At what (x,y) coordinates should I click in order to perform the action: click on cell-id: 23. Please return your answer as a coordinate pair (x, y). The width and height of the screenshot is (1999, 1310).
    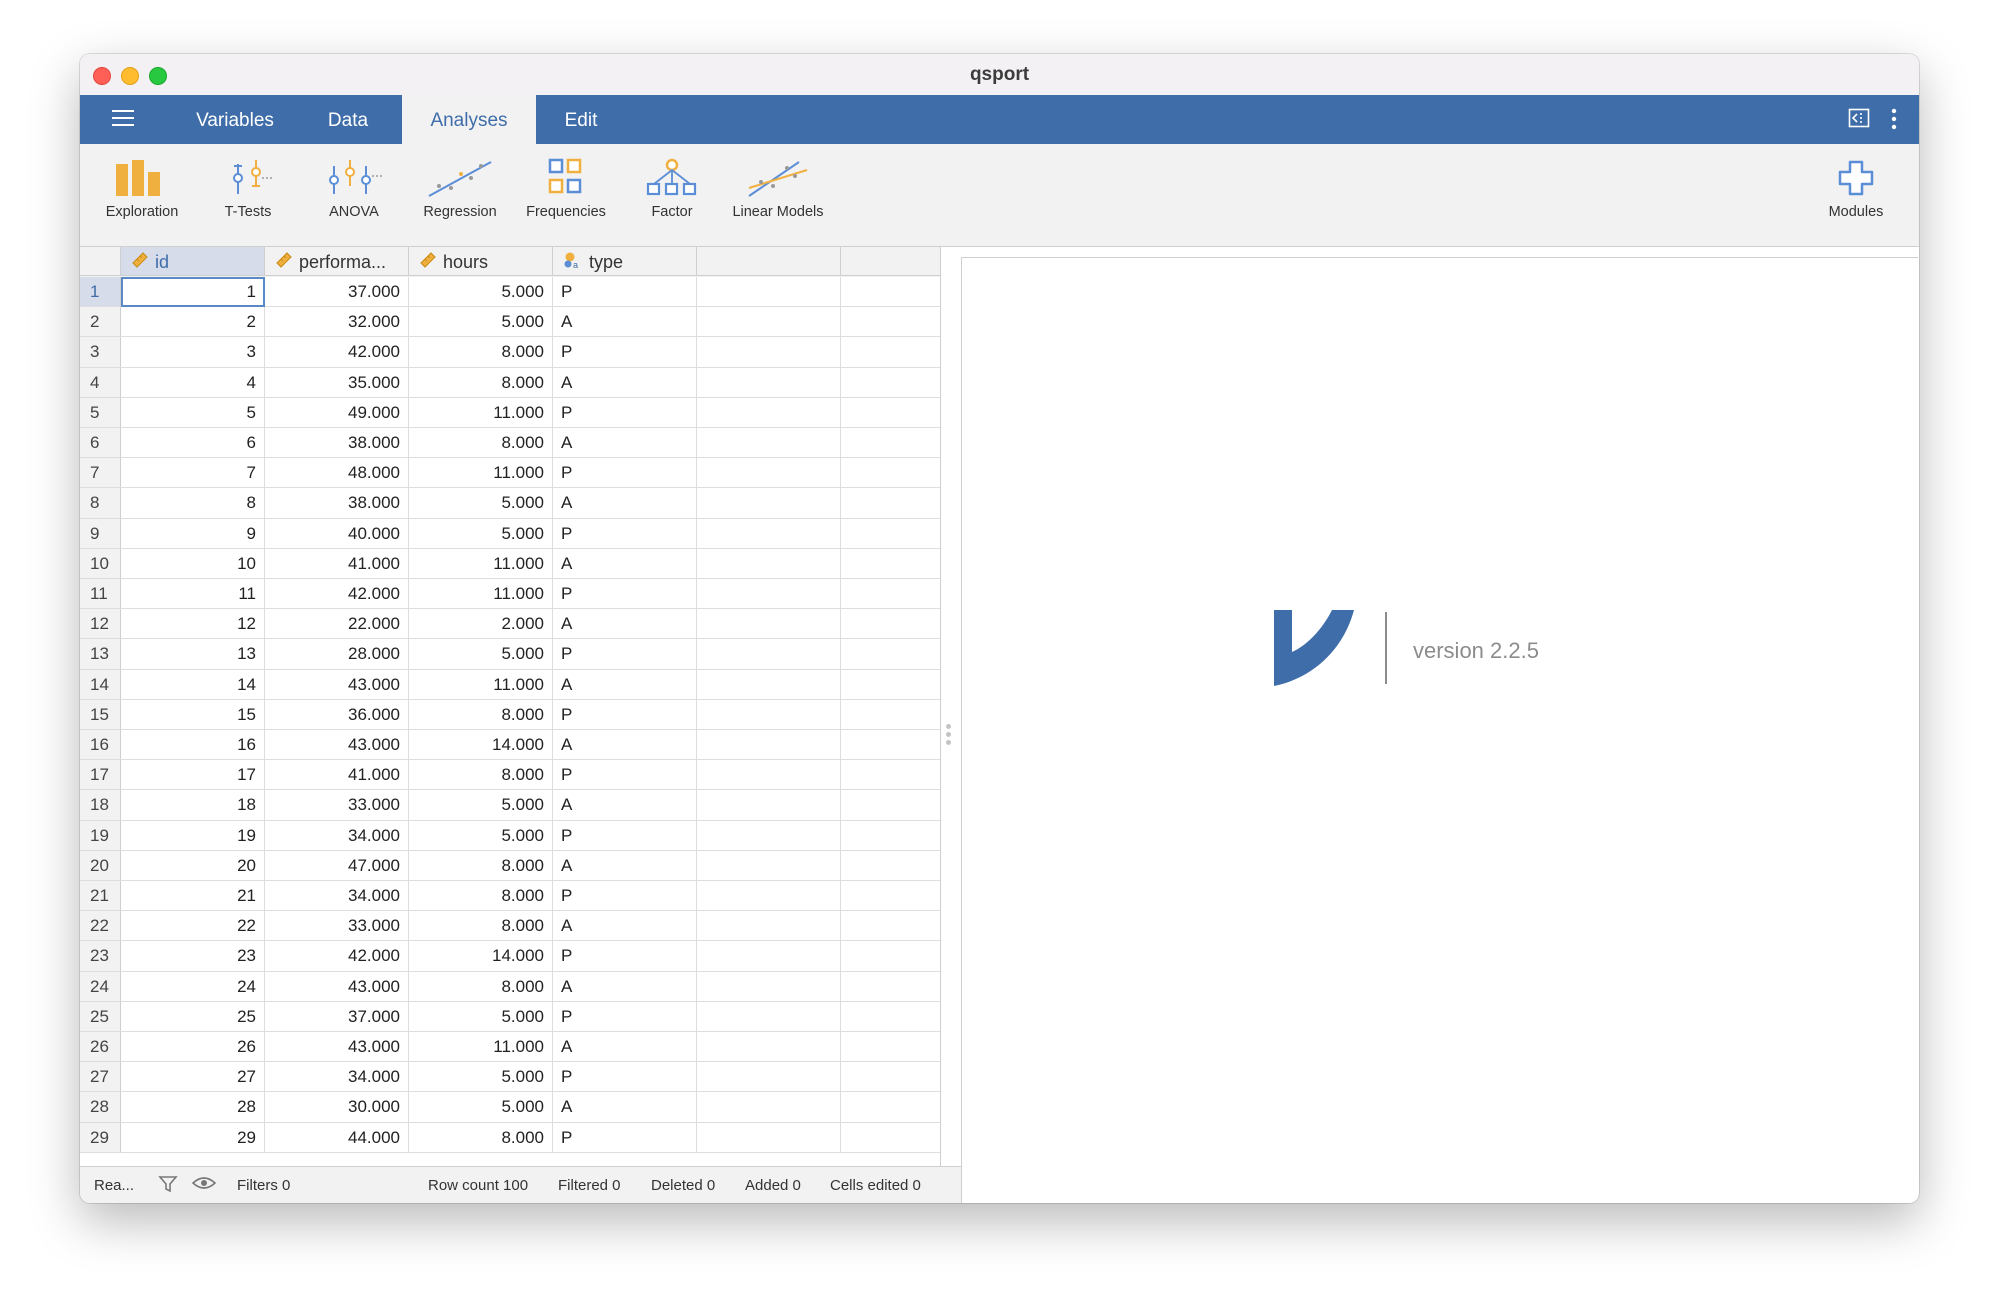
    Looking at the image, I should click on (193, 956).